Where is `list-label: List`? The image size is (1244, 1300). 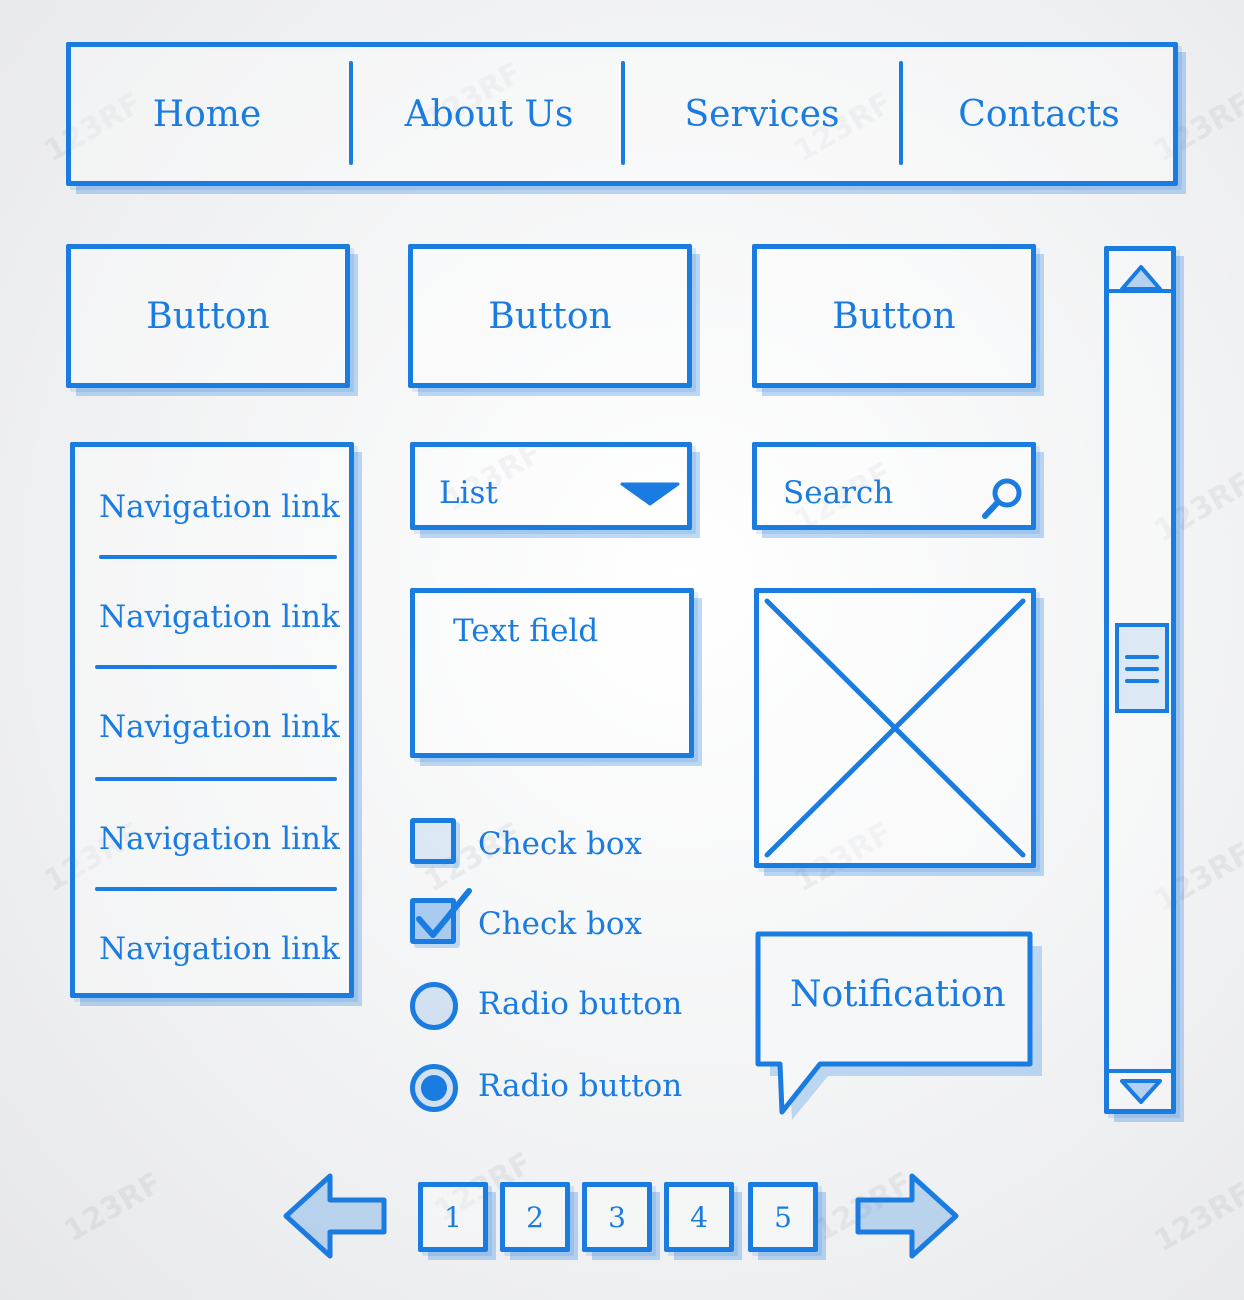
list-label: List is located at coordinates (468, 493).